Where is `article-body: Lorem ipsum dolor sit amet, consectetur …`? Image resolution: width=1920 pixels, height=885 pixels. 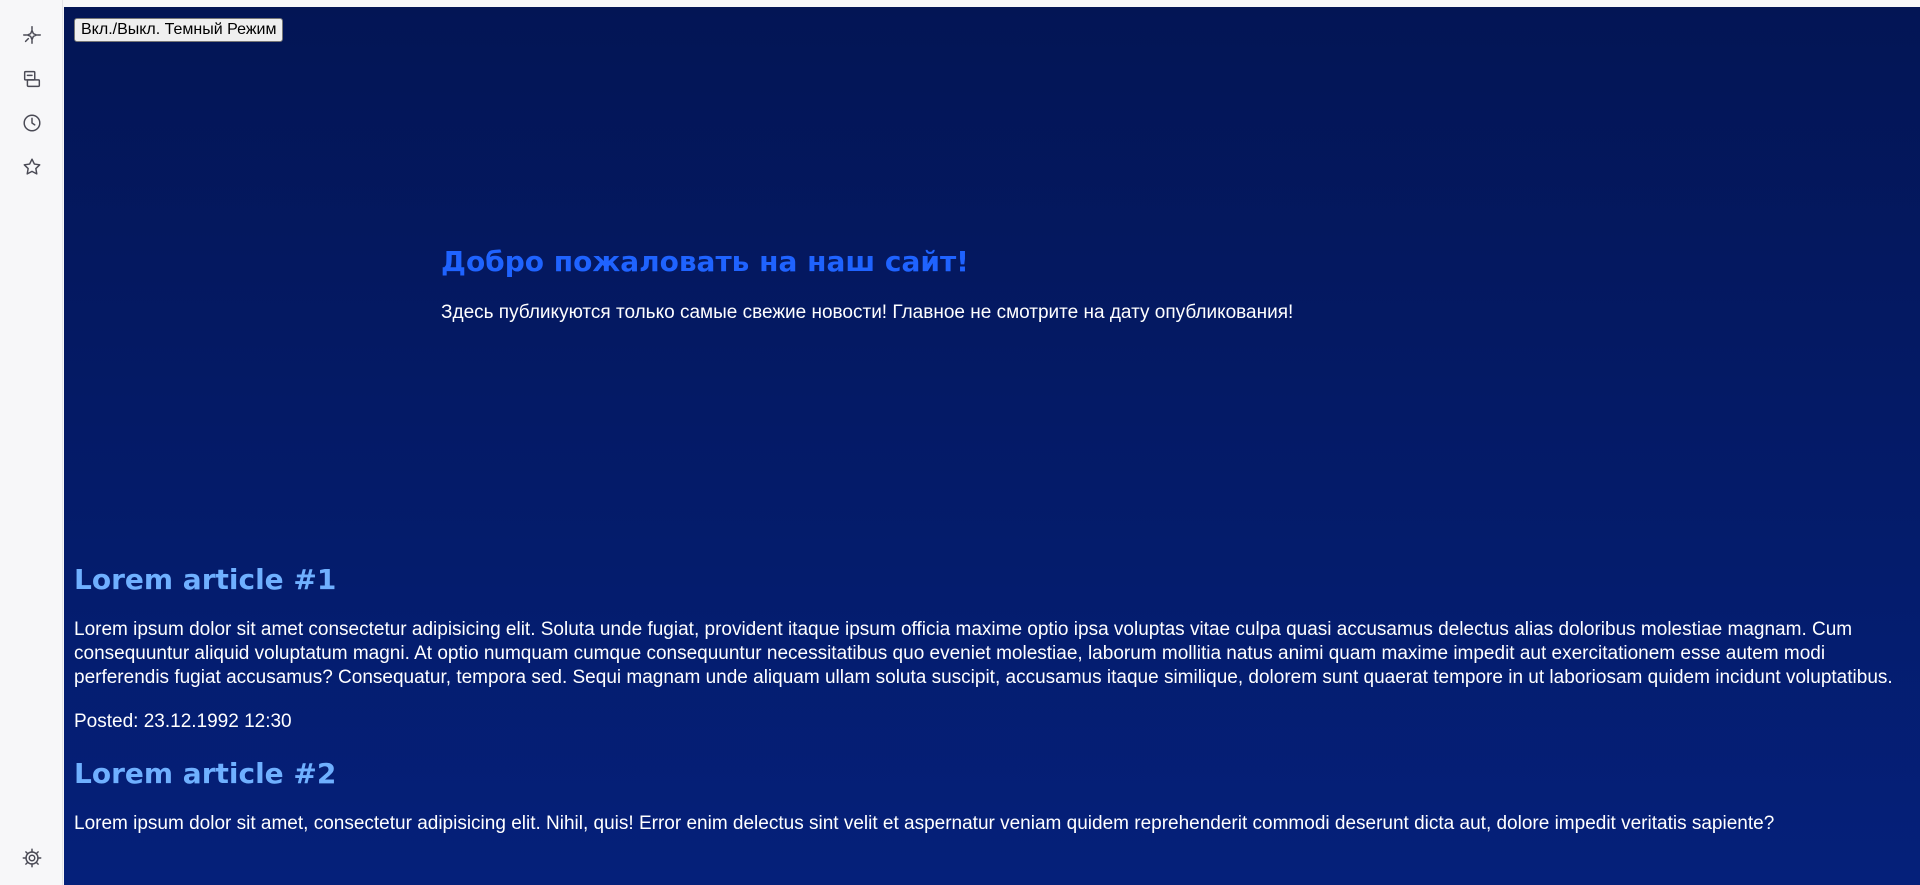
article-body: Lorem ipsum dolor sit amet, consectetur … is located at coordinates (924, 823).